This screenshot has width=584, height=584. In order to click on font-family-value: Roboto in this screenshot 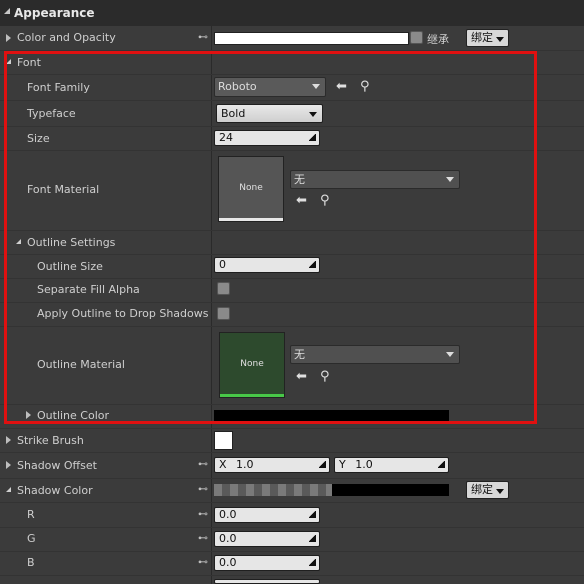, I will do `click(237, 86)`.